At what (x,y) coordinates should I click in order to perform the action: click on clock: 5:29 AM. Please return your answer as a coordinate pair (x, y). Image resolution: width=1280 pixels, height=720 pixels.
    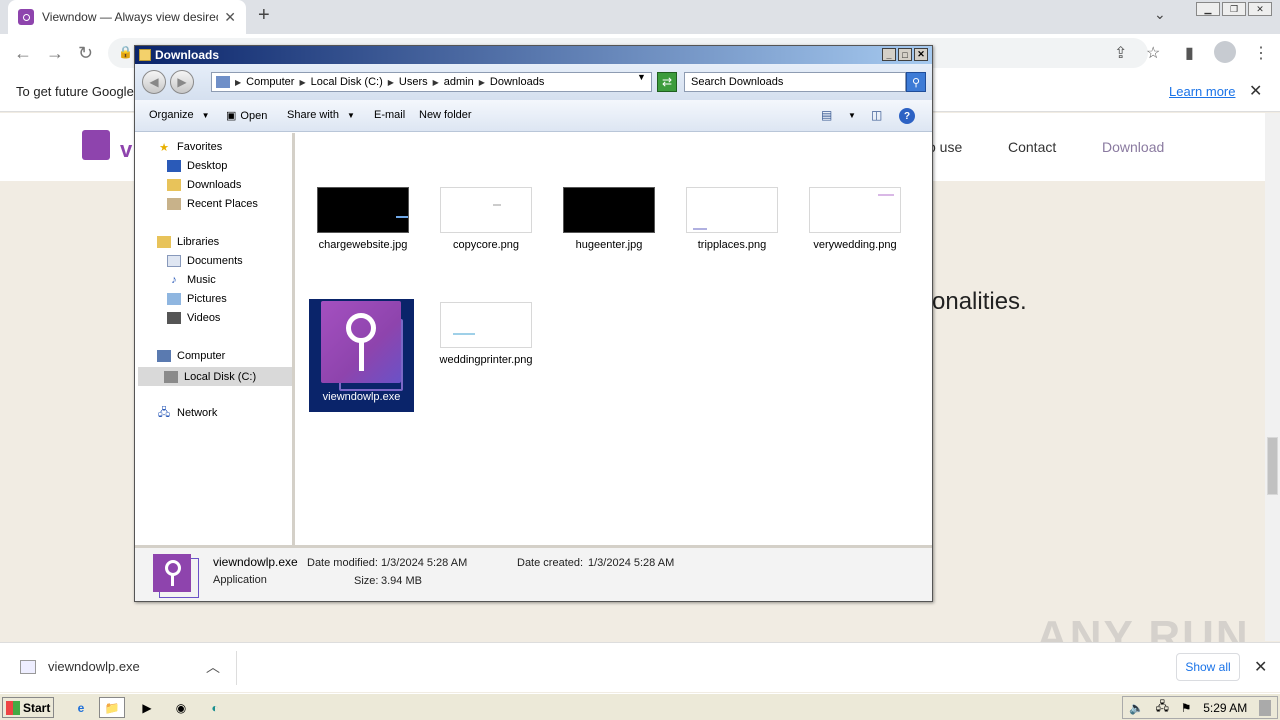
    Looking at the image, I should click on (1225, 708).